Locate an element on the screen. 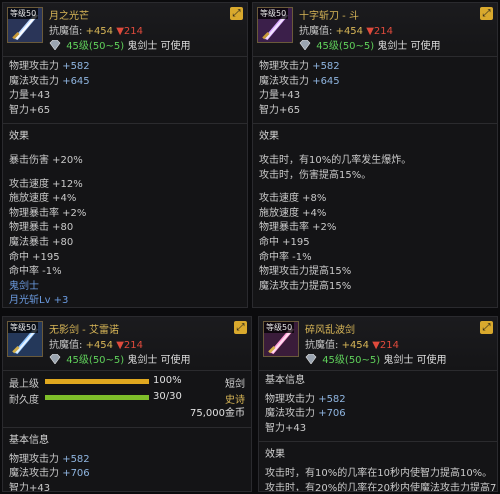 The height and width of the screenshot is (494, 500). durability-value: 30/30 is located at coordinates (167, 396).